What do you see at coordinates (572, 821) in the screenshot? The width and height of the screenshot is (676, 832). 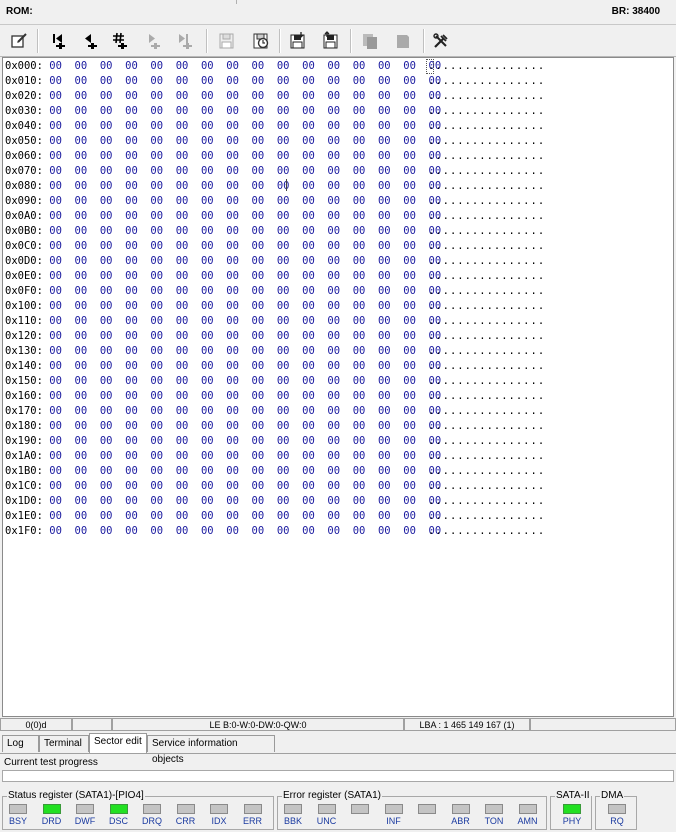 I see `register-bit-label: PHY` at bounding box center [572, 821].